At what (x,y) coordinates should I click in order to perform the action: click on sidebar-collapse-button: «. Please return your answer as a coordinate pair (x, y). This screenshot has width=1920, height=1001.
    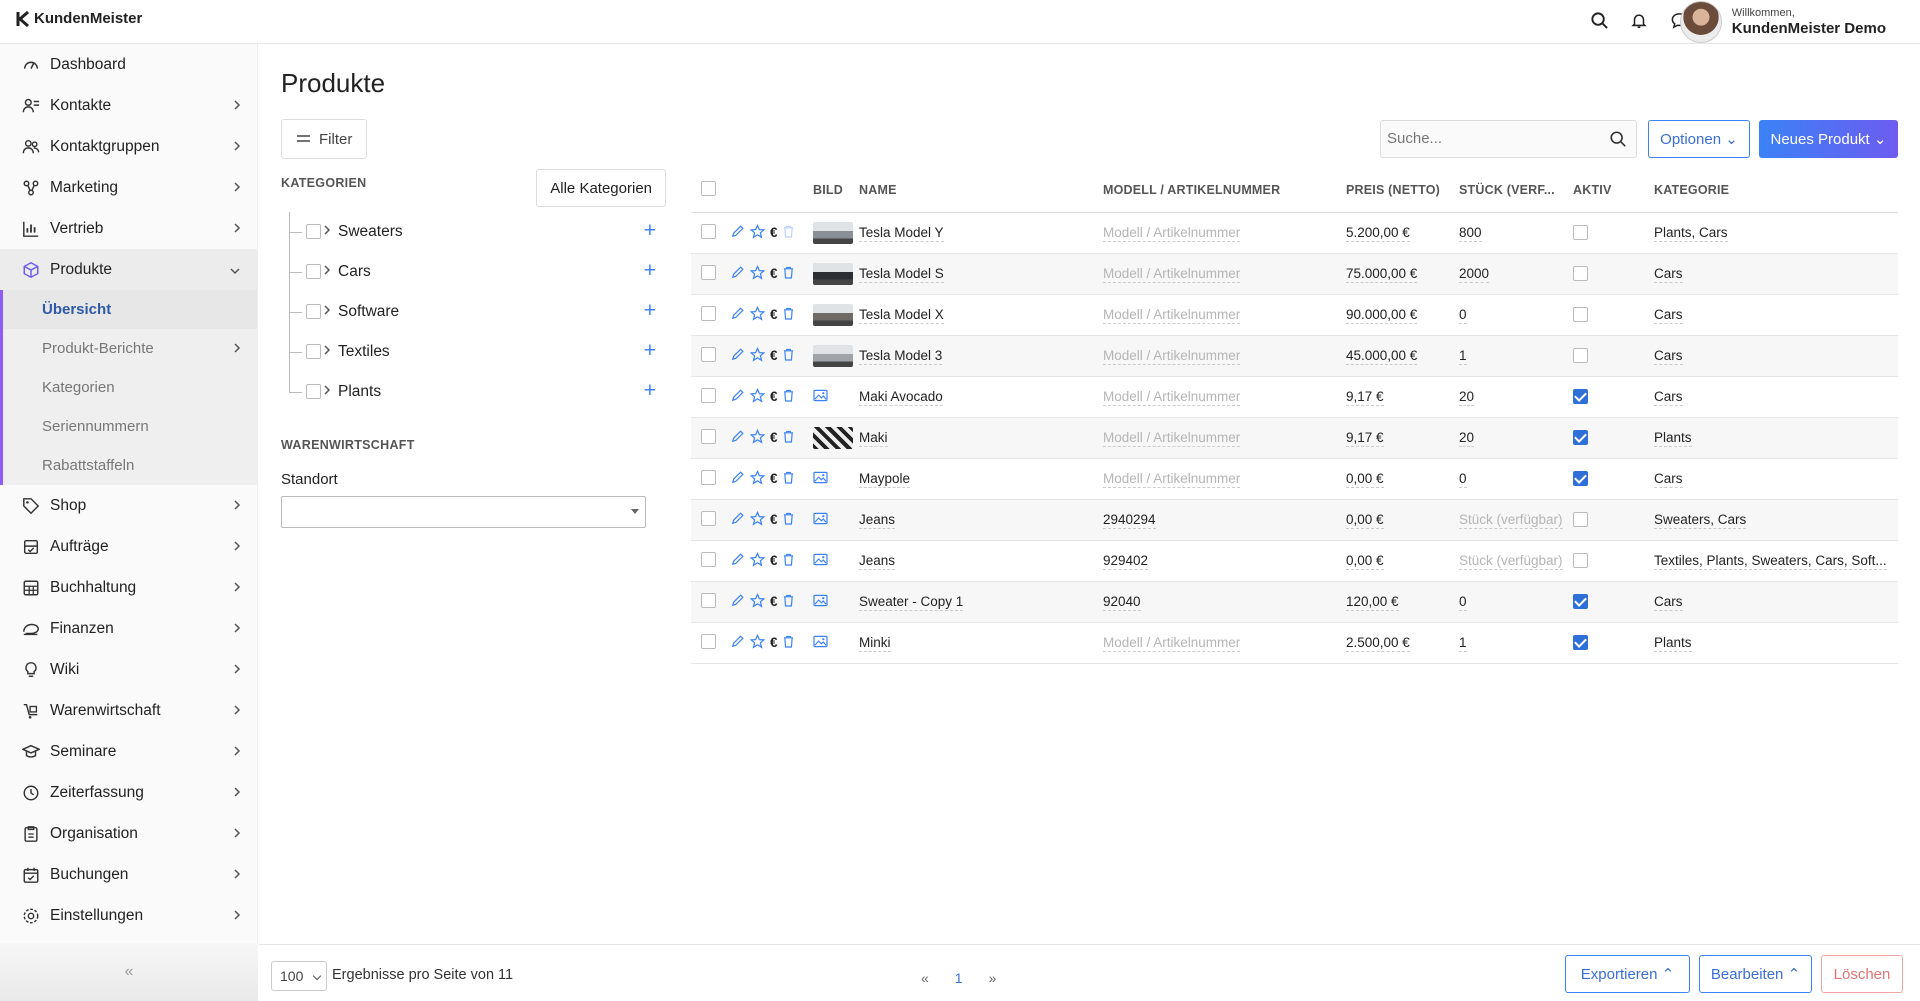
    Looking at the image, I should click on (129, 972).